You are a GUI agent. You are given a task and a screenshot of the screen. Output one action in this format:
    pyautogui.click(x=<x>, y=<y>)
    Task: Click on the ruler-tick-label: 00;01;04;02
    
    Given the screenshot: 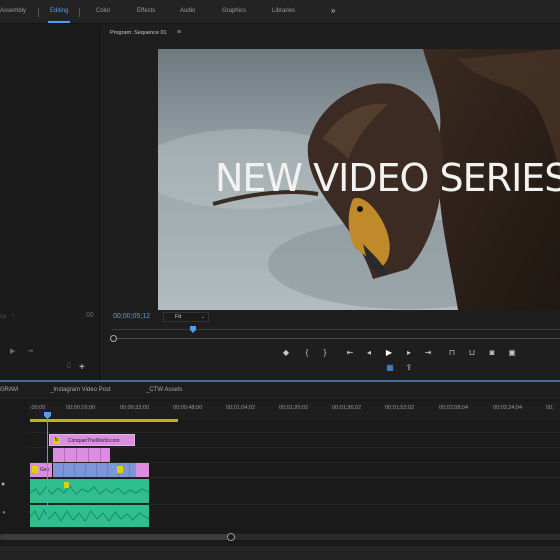 What is the action you would take?
    pyautogui.click(x=241, y=408)
    